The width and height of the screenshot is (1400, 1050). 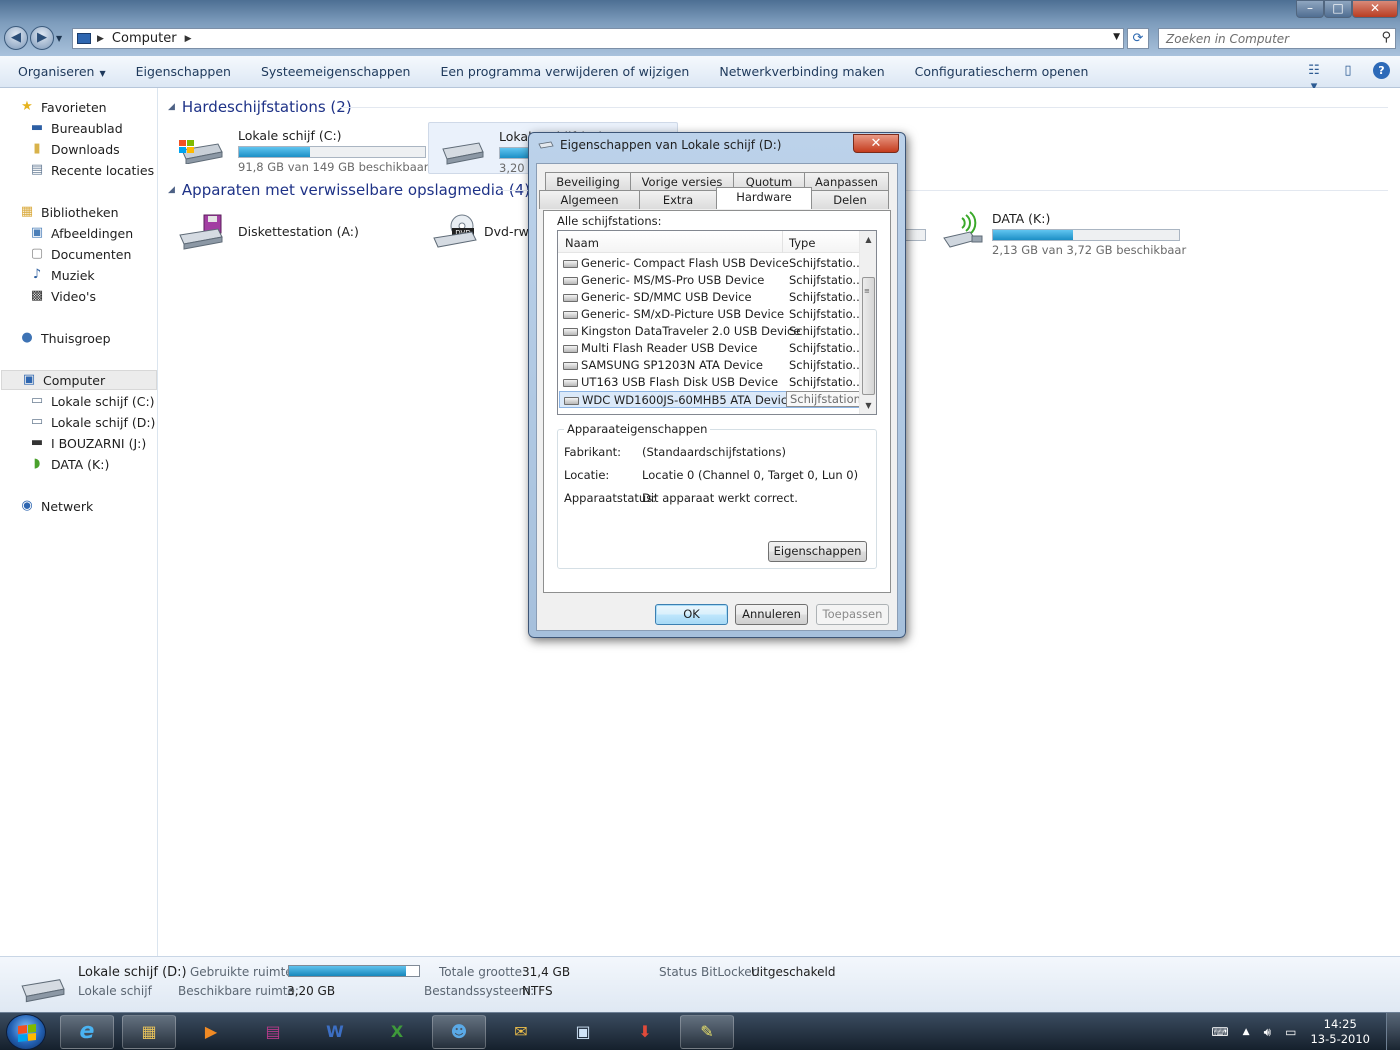 I want to click on device-properties-legend: Apparaateigenschappen, so click(x=637, y=429).